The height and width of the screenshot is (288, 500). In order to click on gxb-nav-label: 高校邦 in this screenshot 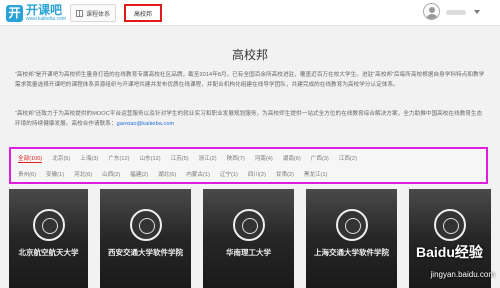, I will do `click(142, 14)`.